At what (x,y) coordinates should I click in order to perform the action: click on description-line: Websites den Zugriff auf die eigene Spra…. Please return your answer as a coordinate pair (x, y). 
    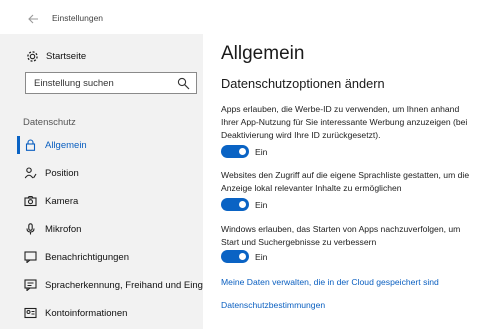
    Looking at the image, I should click on (345, 175).